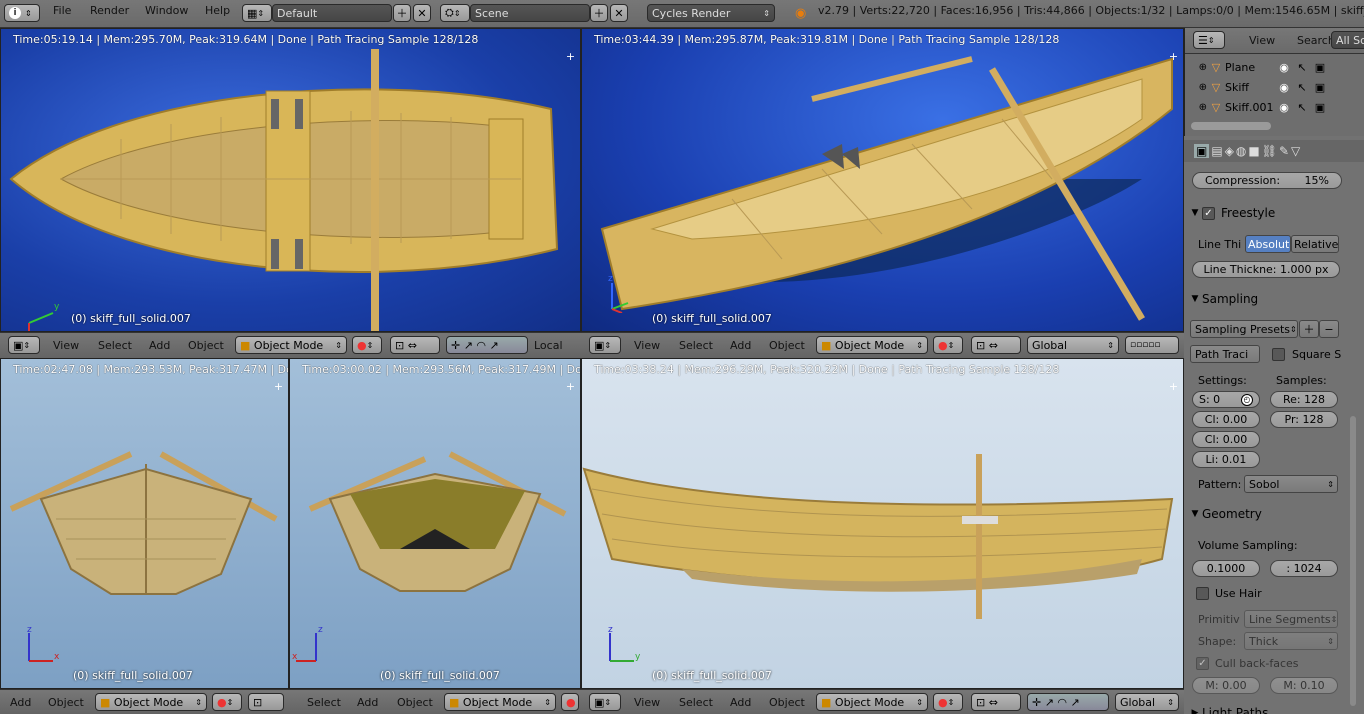 The width and height of the screenshot is (1364, 714). What do you see at coordinates (1250, 107) in the screenshot?
I see `outliner-item-label: Skiff.001` at bounding box center [1250, 107].